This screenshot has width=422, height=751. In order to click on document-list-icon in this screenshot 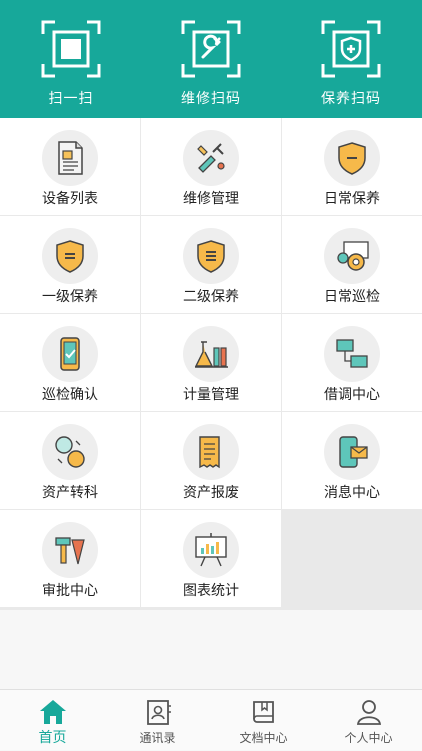, I will do `click(70, 158)`.